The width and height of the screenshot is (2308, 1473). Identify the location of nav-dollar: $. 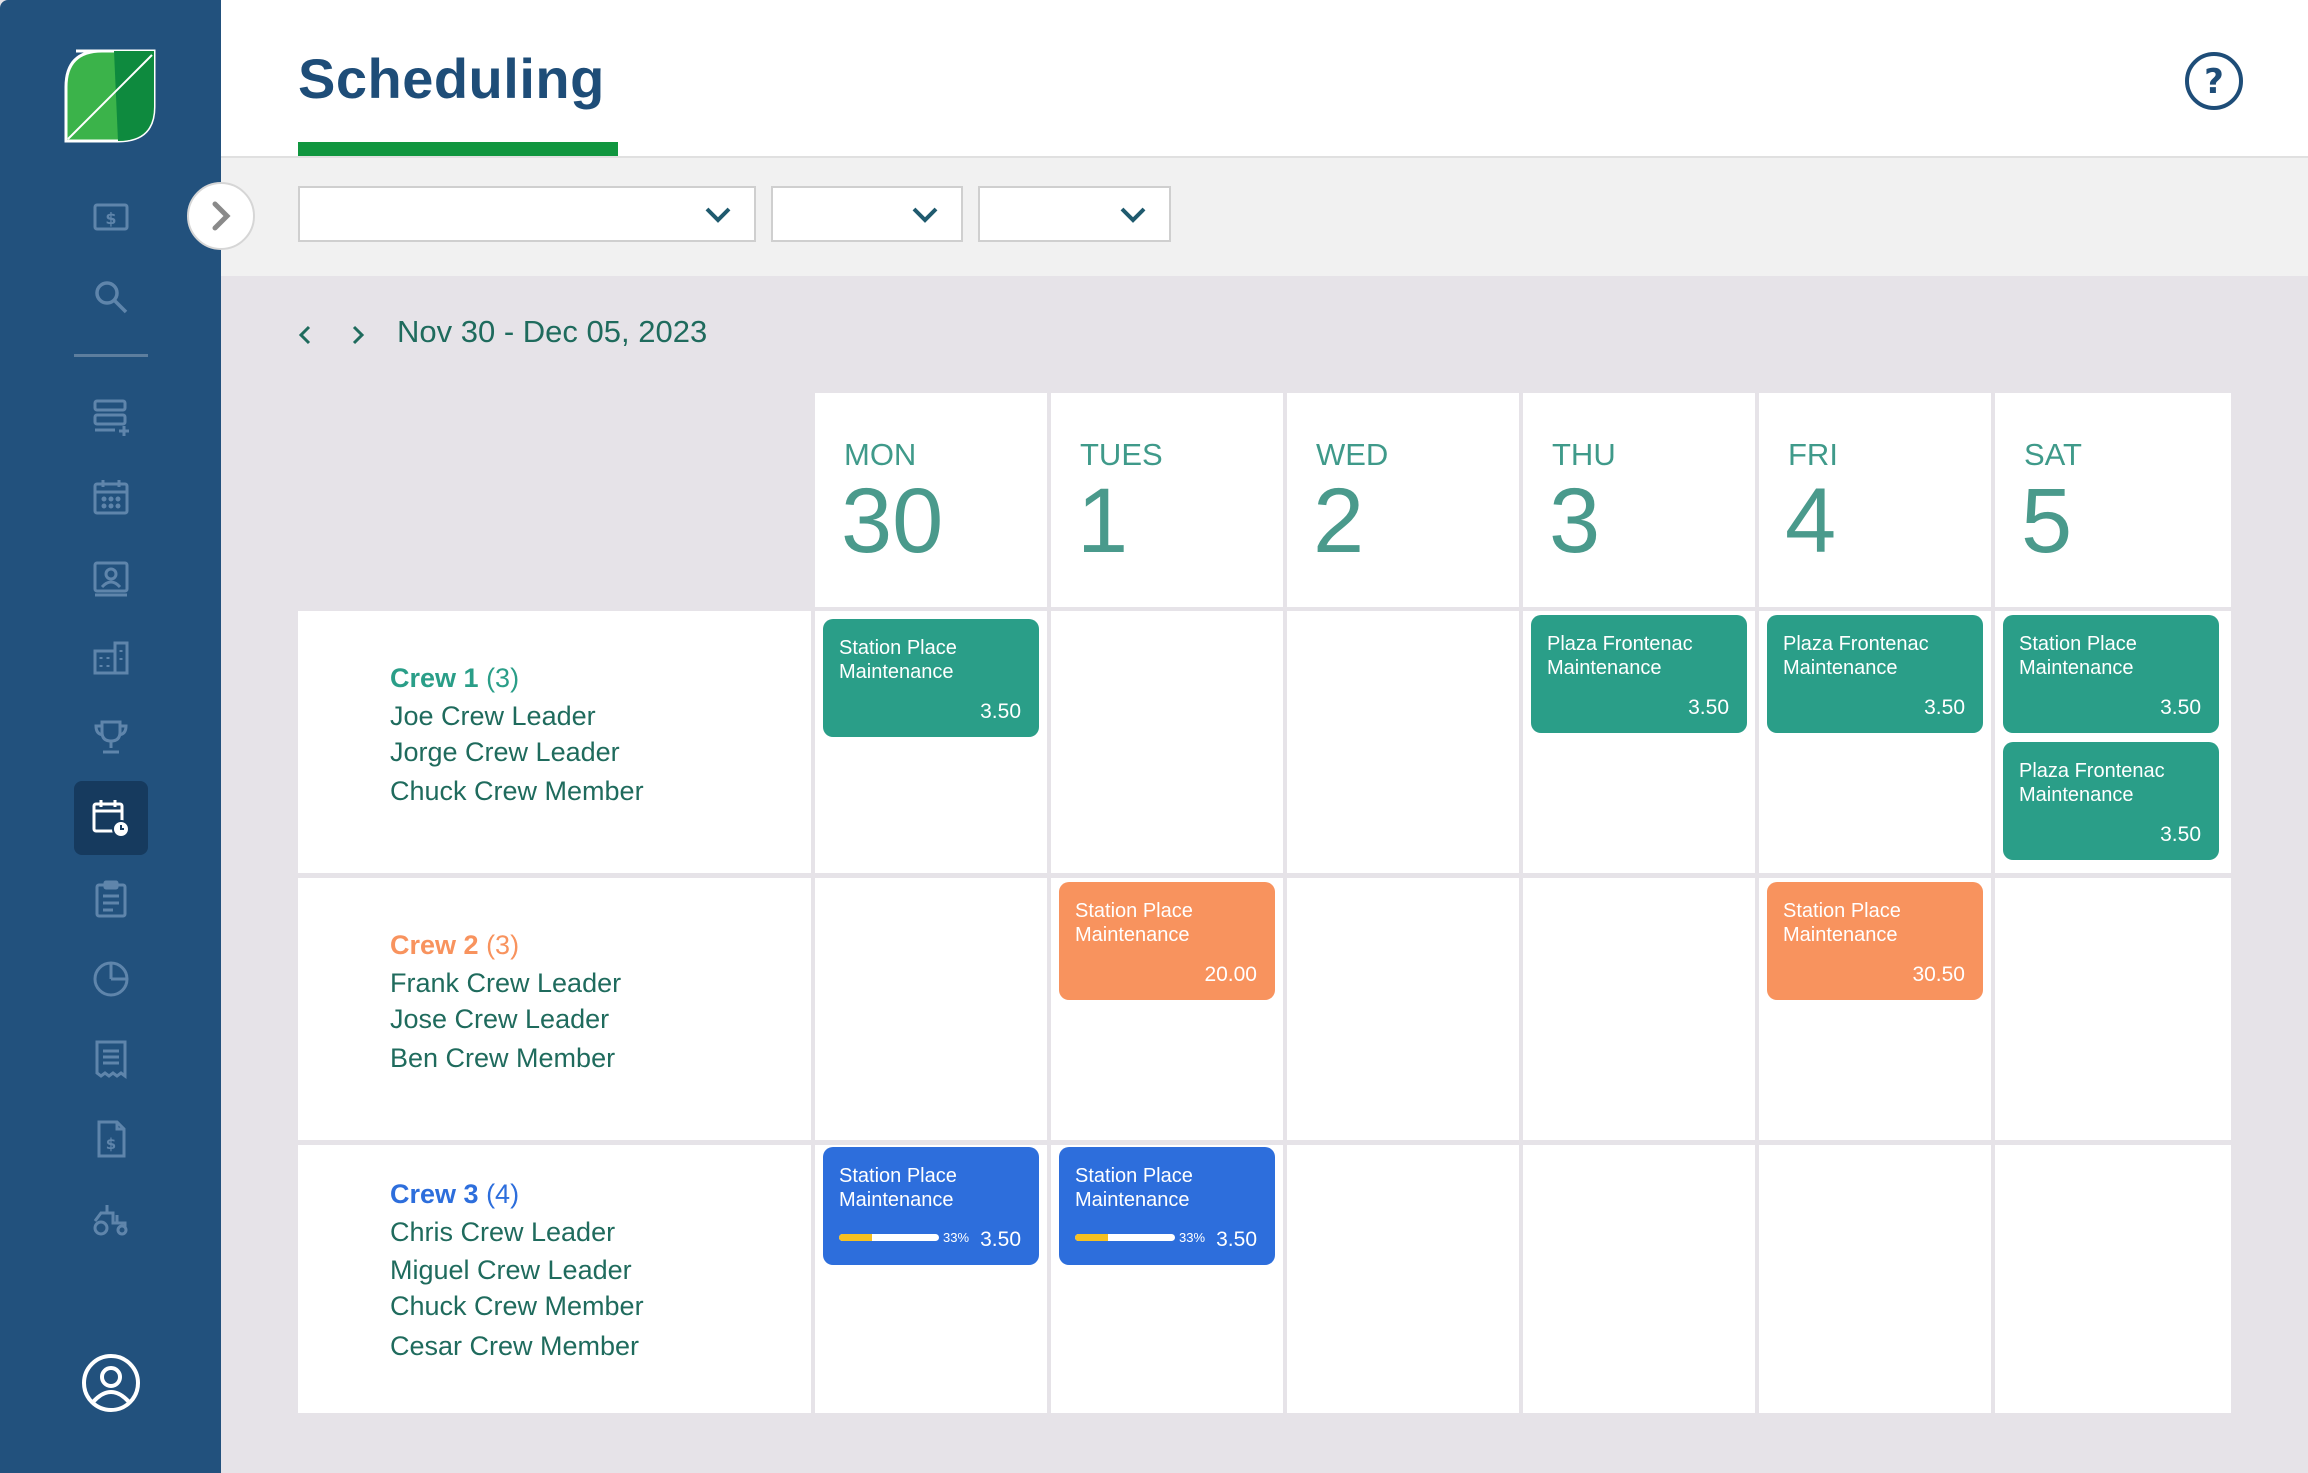
(111, 217).